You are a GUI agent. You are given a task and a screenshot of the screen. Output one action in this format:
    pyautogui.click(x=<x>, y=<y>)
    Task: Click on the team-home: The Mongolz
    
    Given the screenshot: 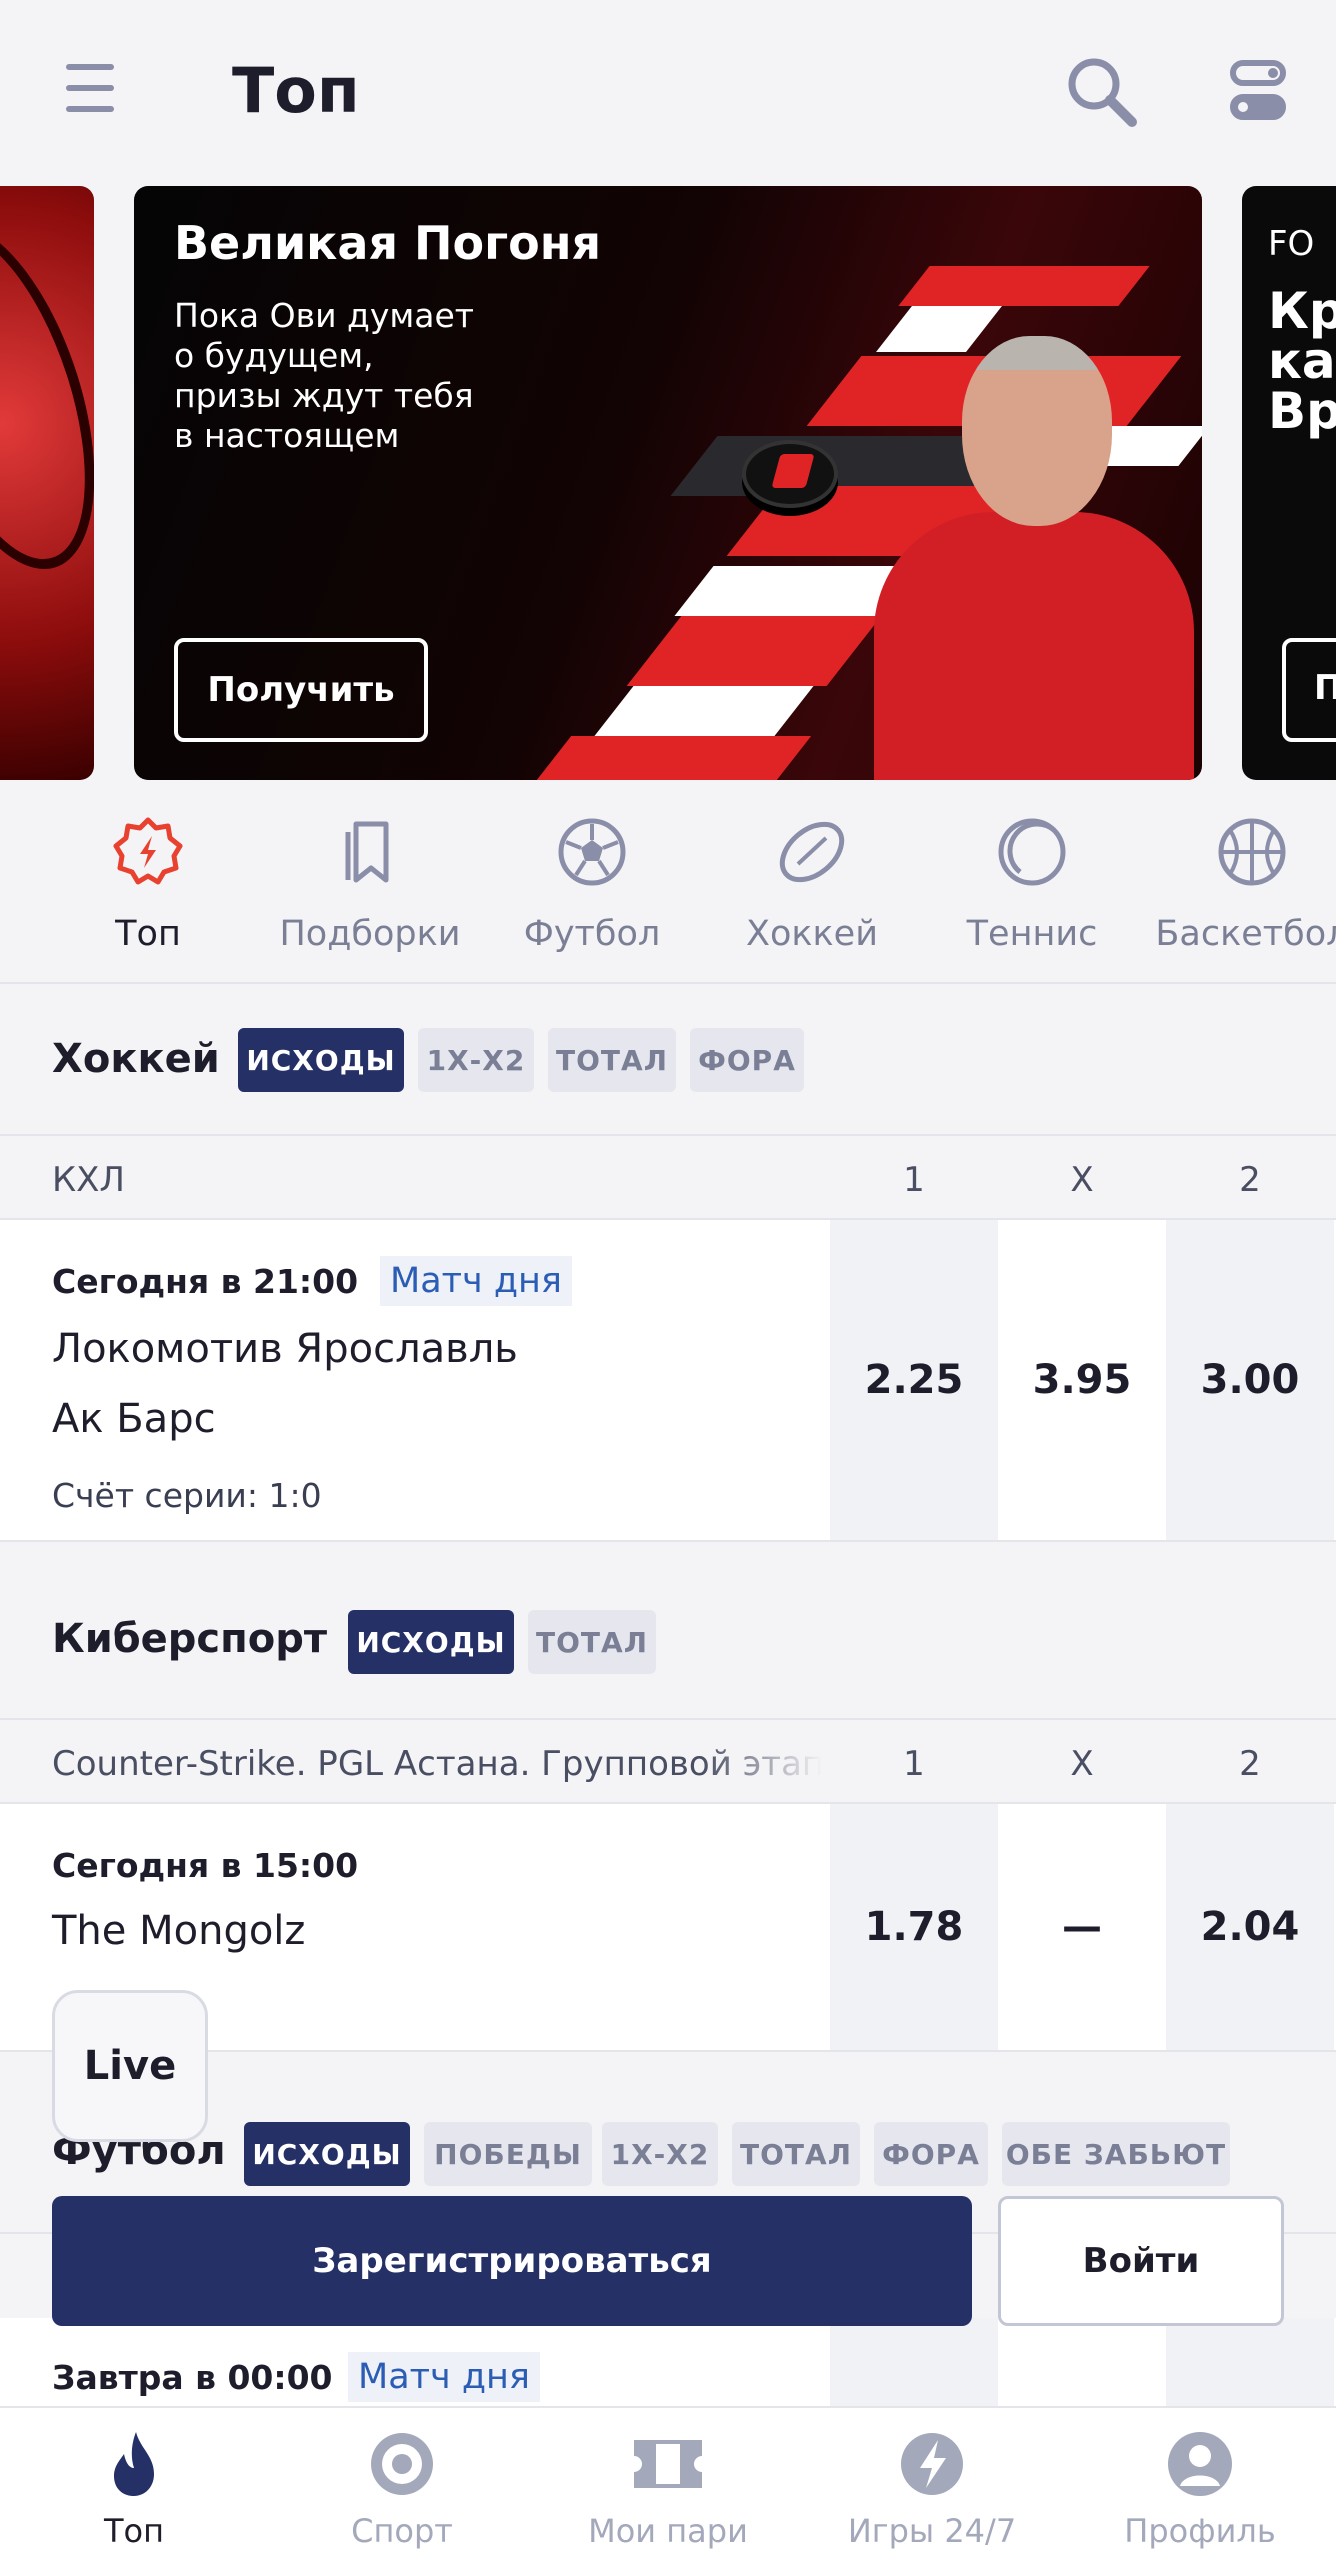 What is the action you would take?
    pyautogui.click(x=179, y=1931)
    